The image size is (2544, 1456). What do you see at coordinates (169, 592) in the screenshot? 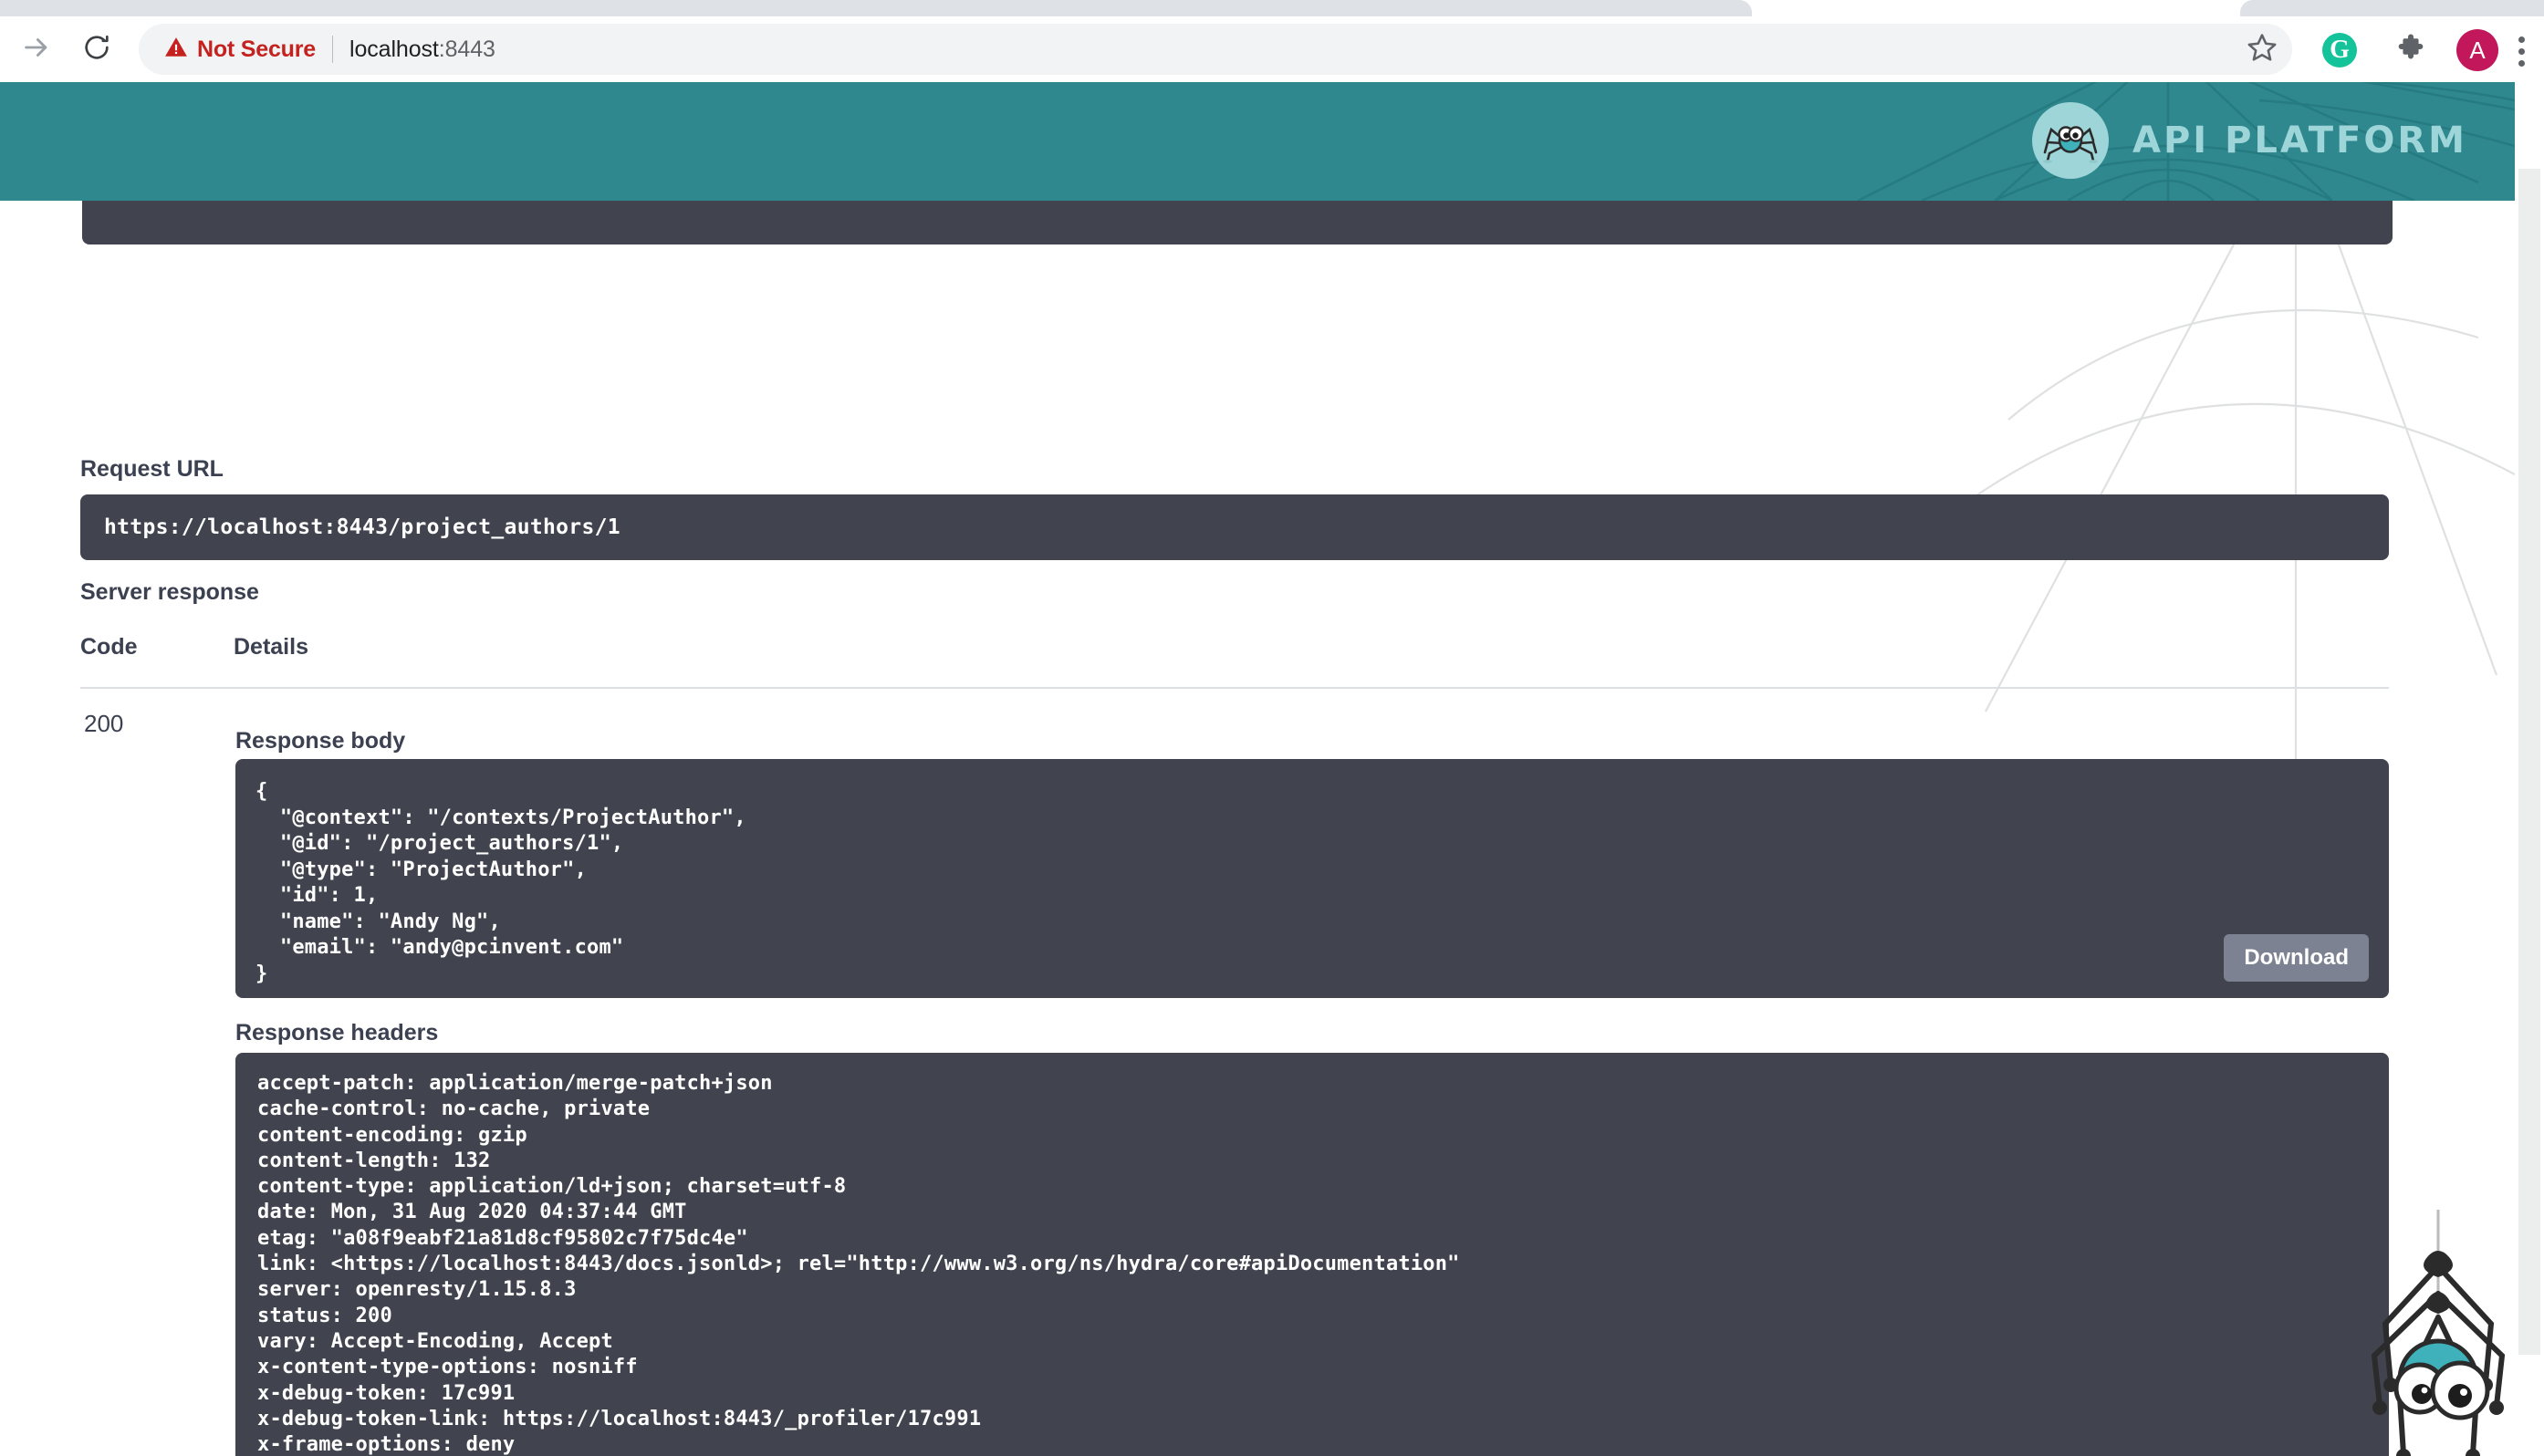
I see `server-response-title: Server response` at bounding box center [169, 592].